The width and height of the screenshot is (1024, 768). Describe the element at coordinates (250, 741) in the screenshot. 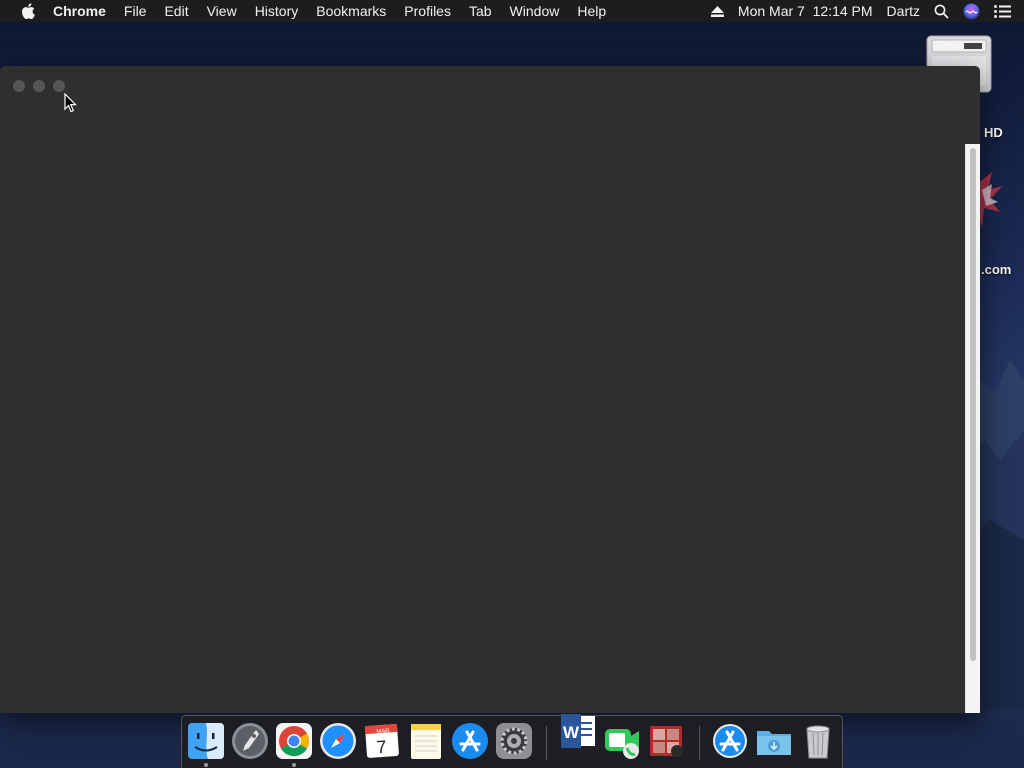

I see `launchpad-icon` at that location.